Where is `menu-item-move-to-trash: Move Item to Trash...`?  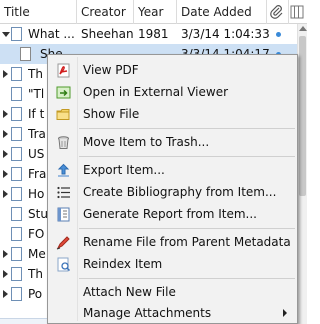
menu-item-move-to-trash: Move Item to Trash... is located at coordinates (172, 142).